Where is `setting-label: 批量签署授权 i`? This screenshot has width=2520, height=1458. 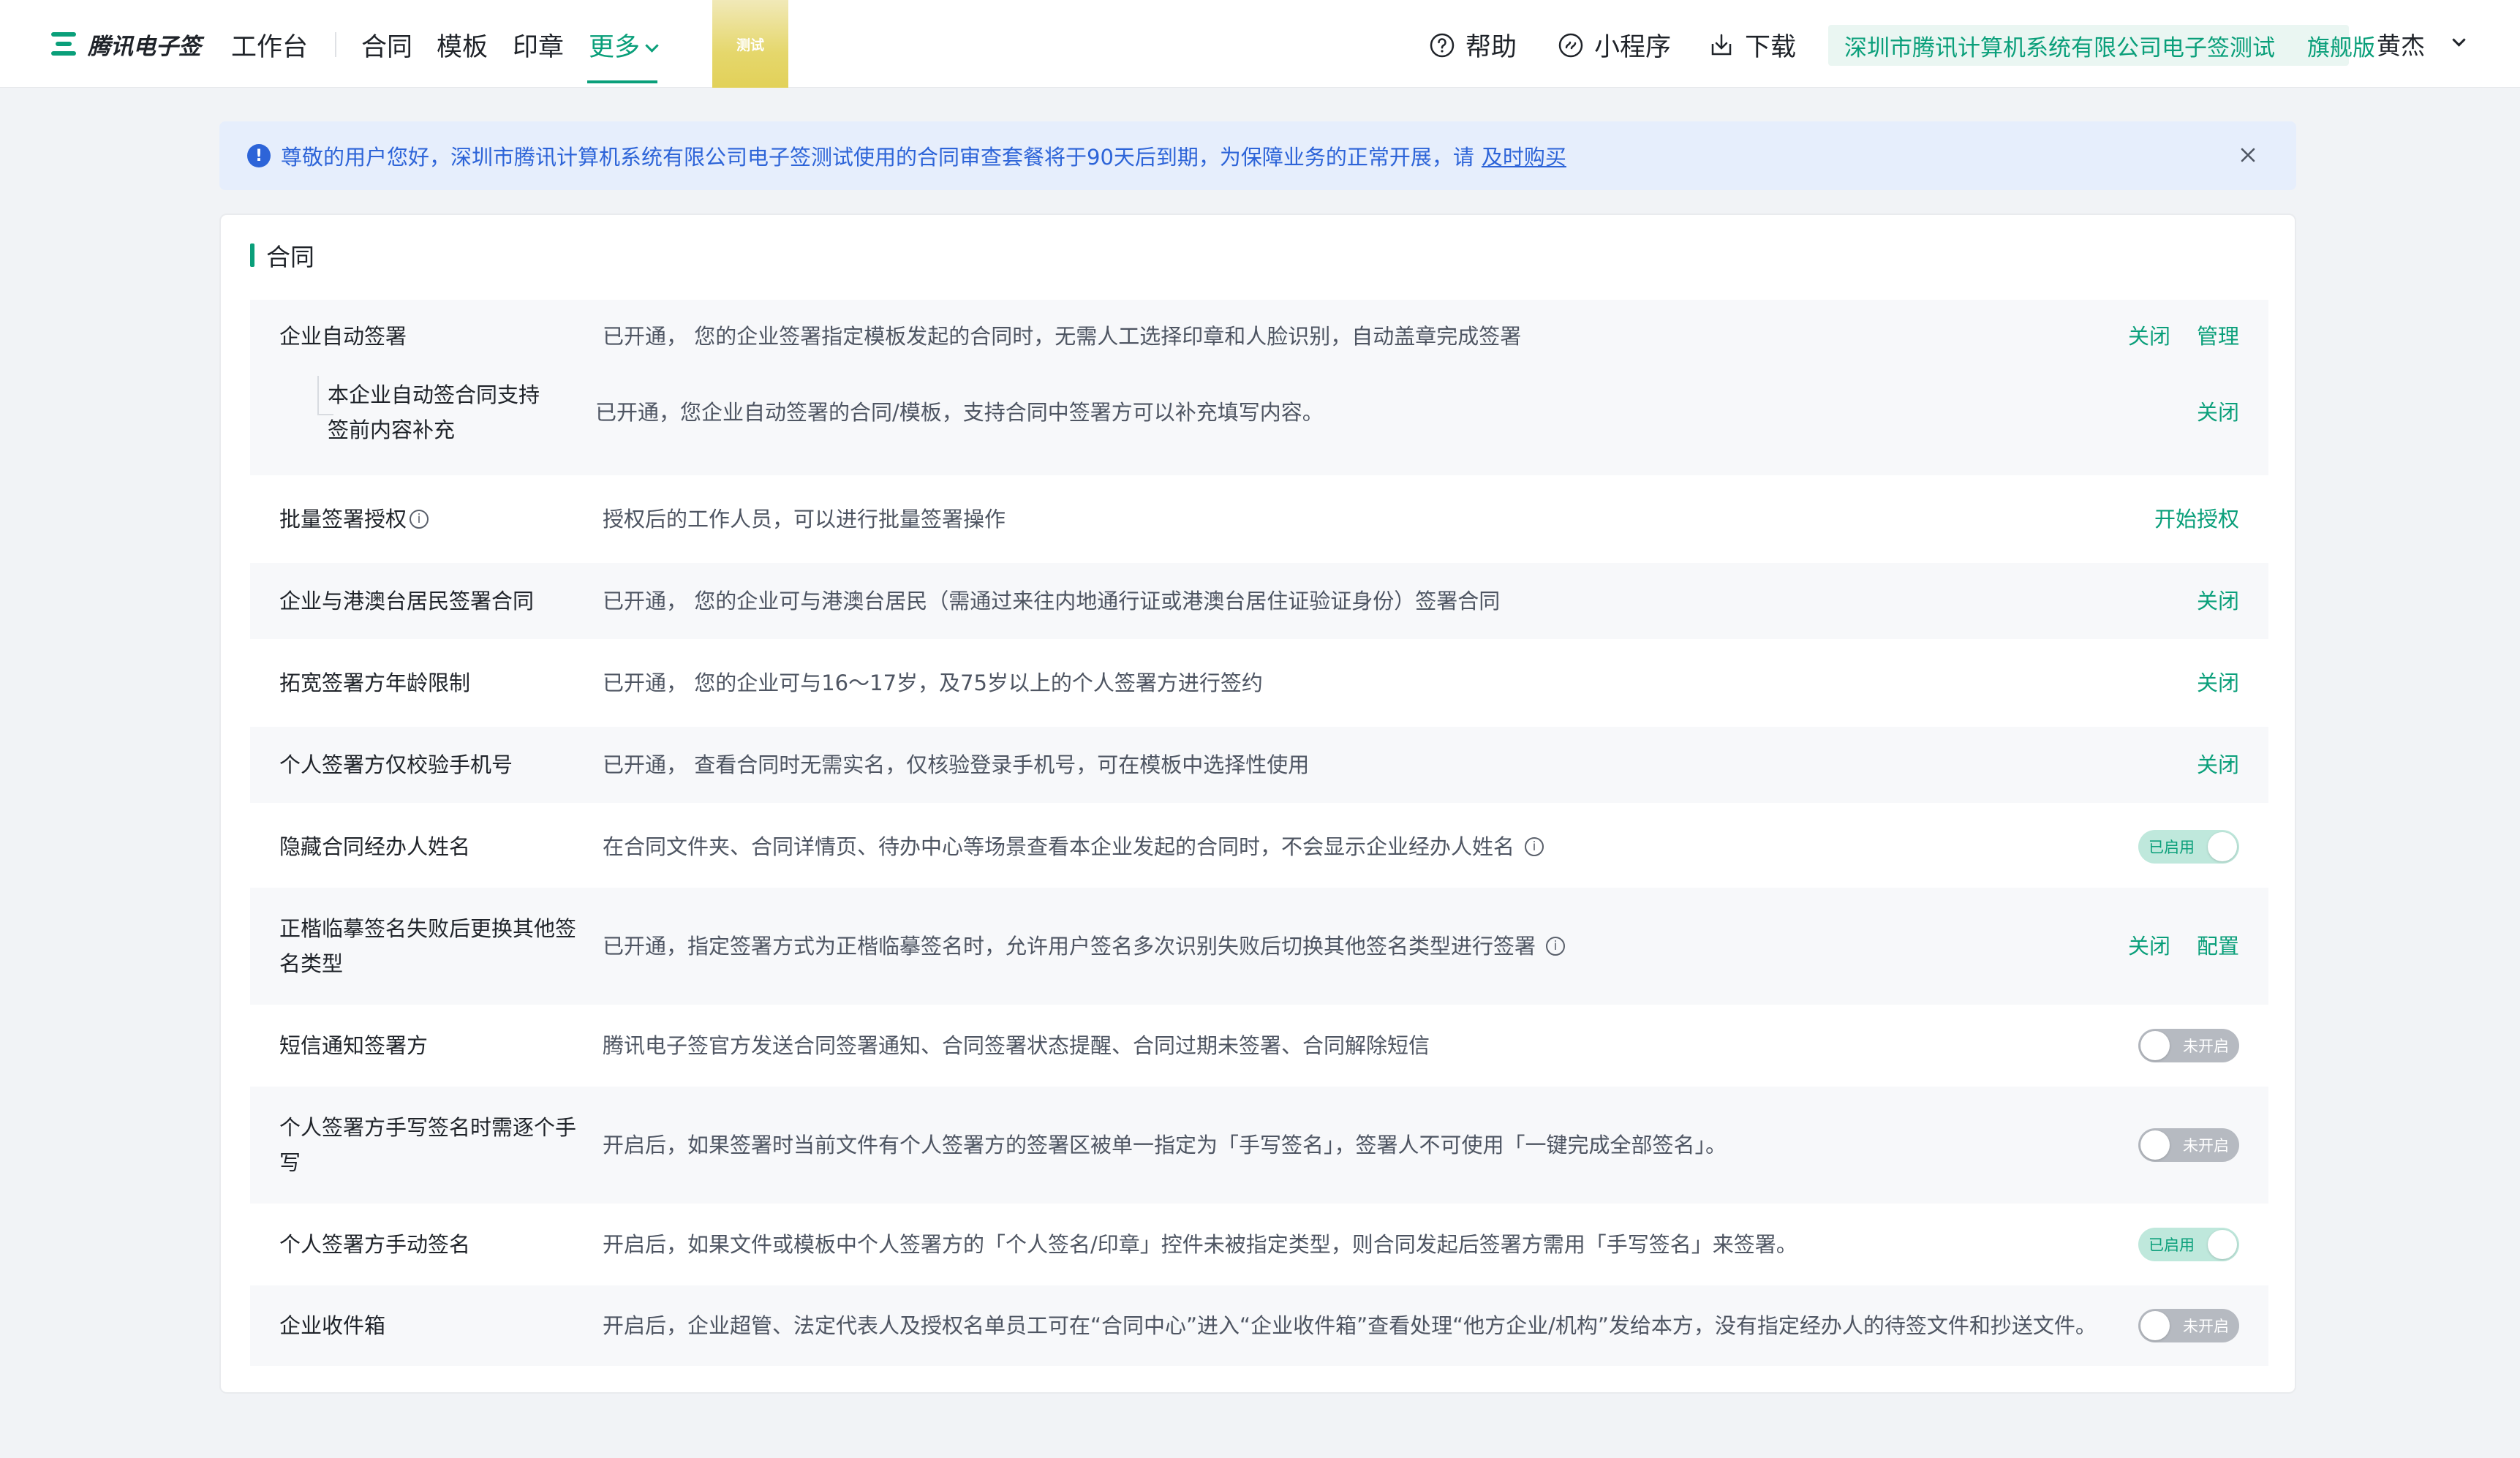 setting-label: 批量签署授权 i is located at coordinates (354, 519).